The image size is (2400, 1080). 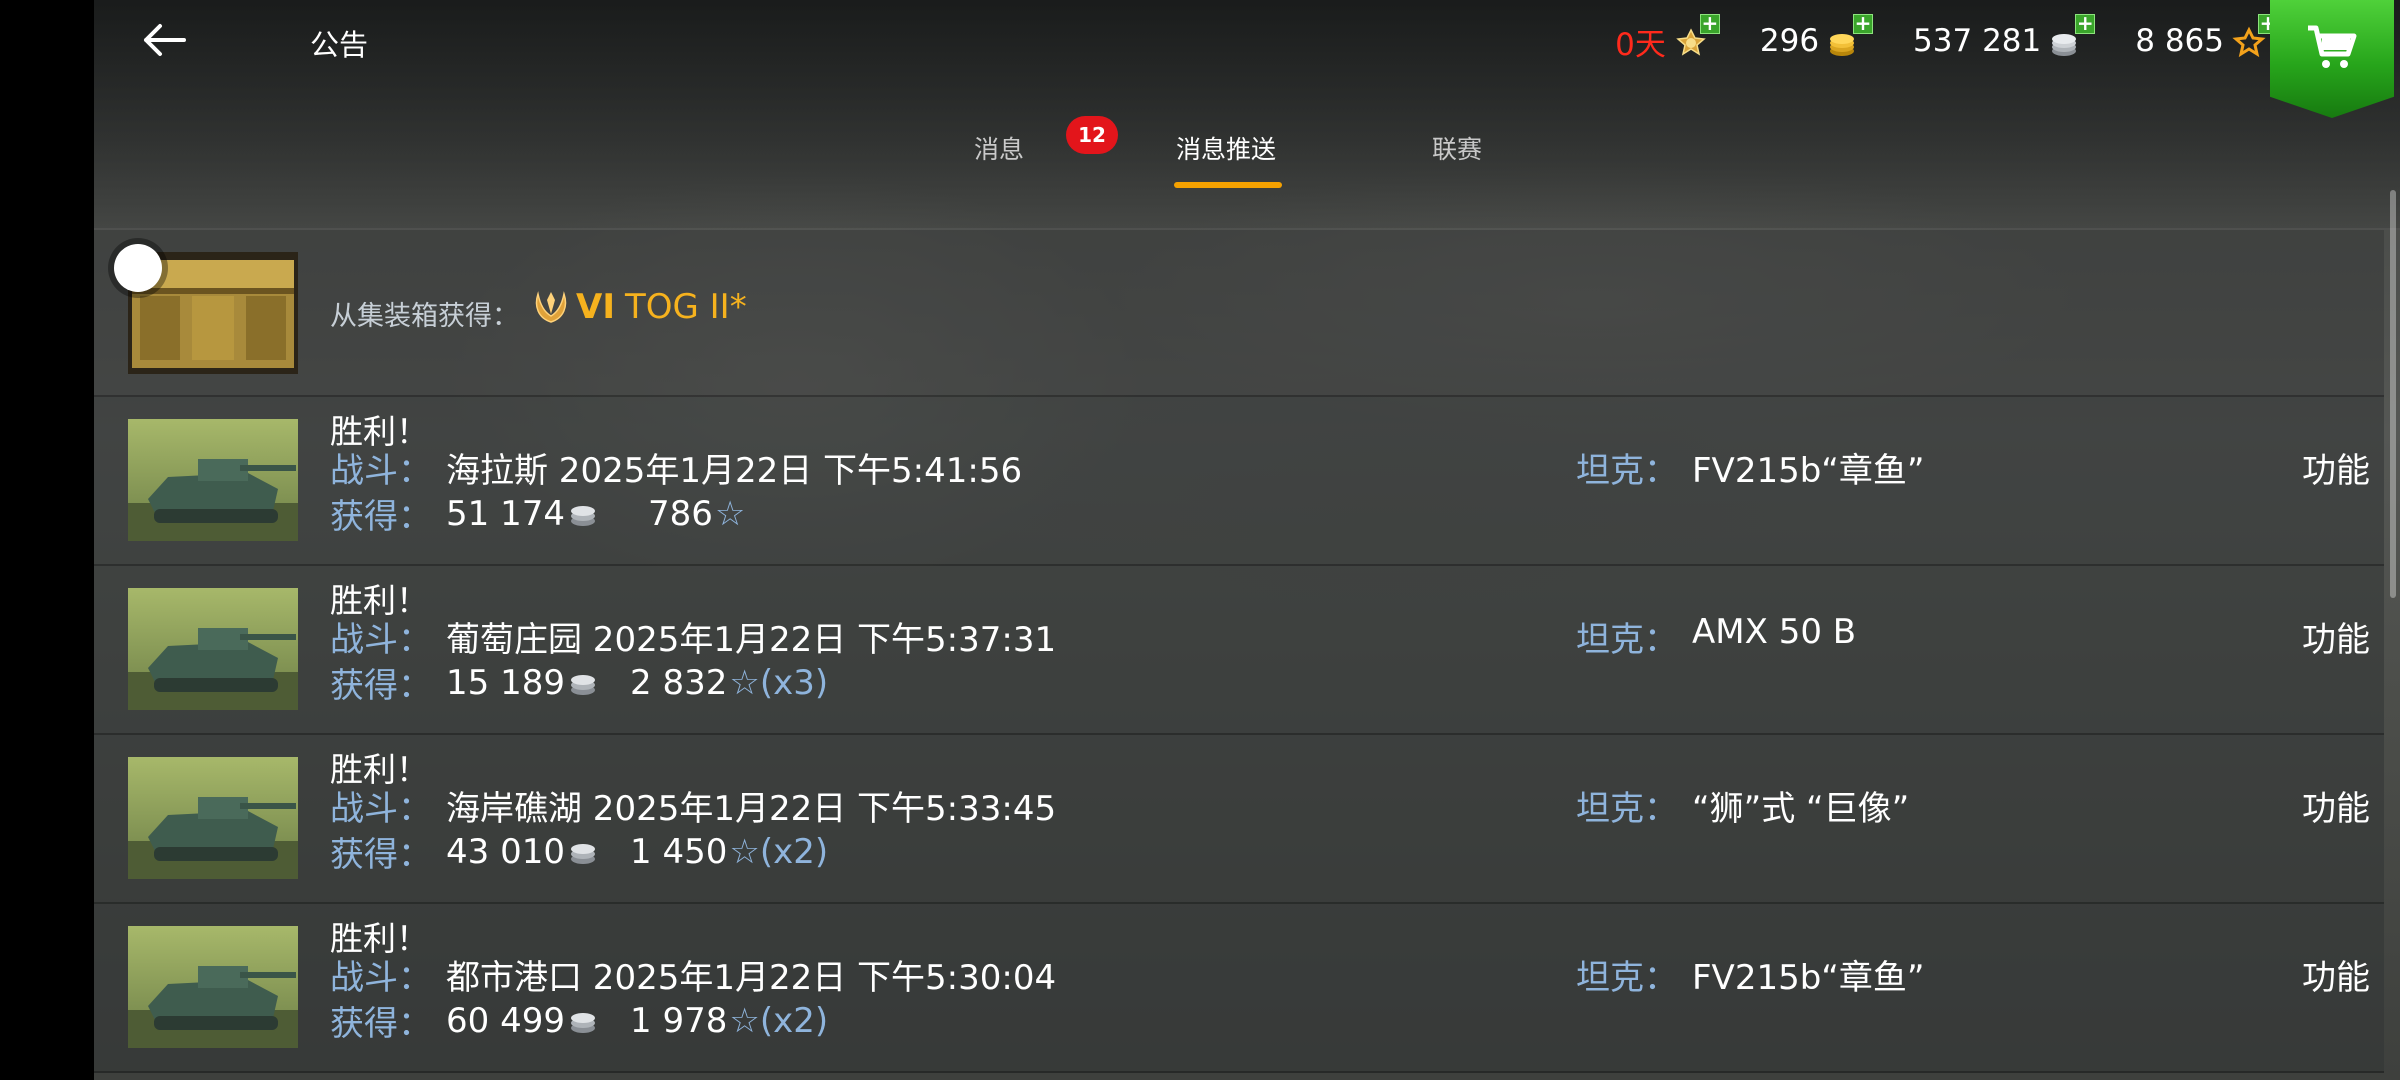 I want to click on arrow-left-icon, so click(x=165, y=40).